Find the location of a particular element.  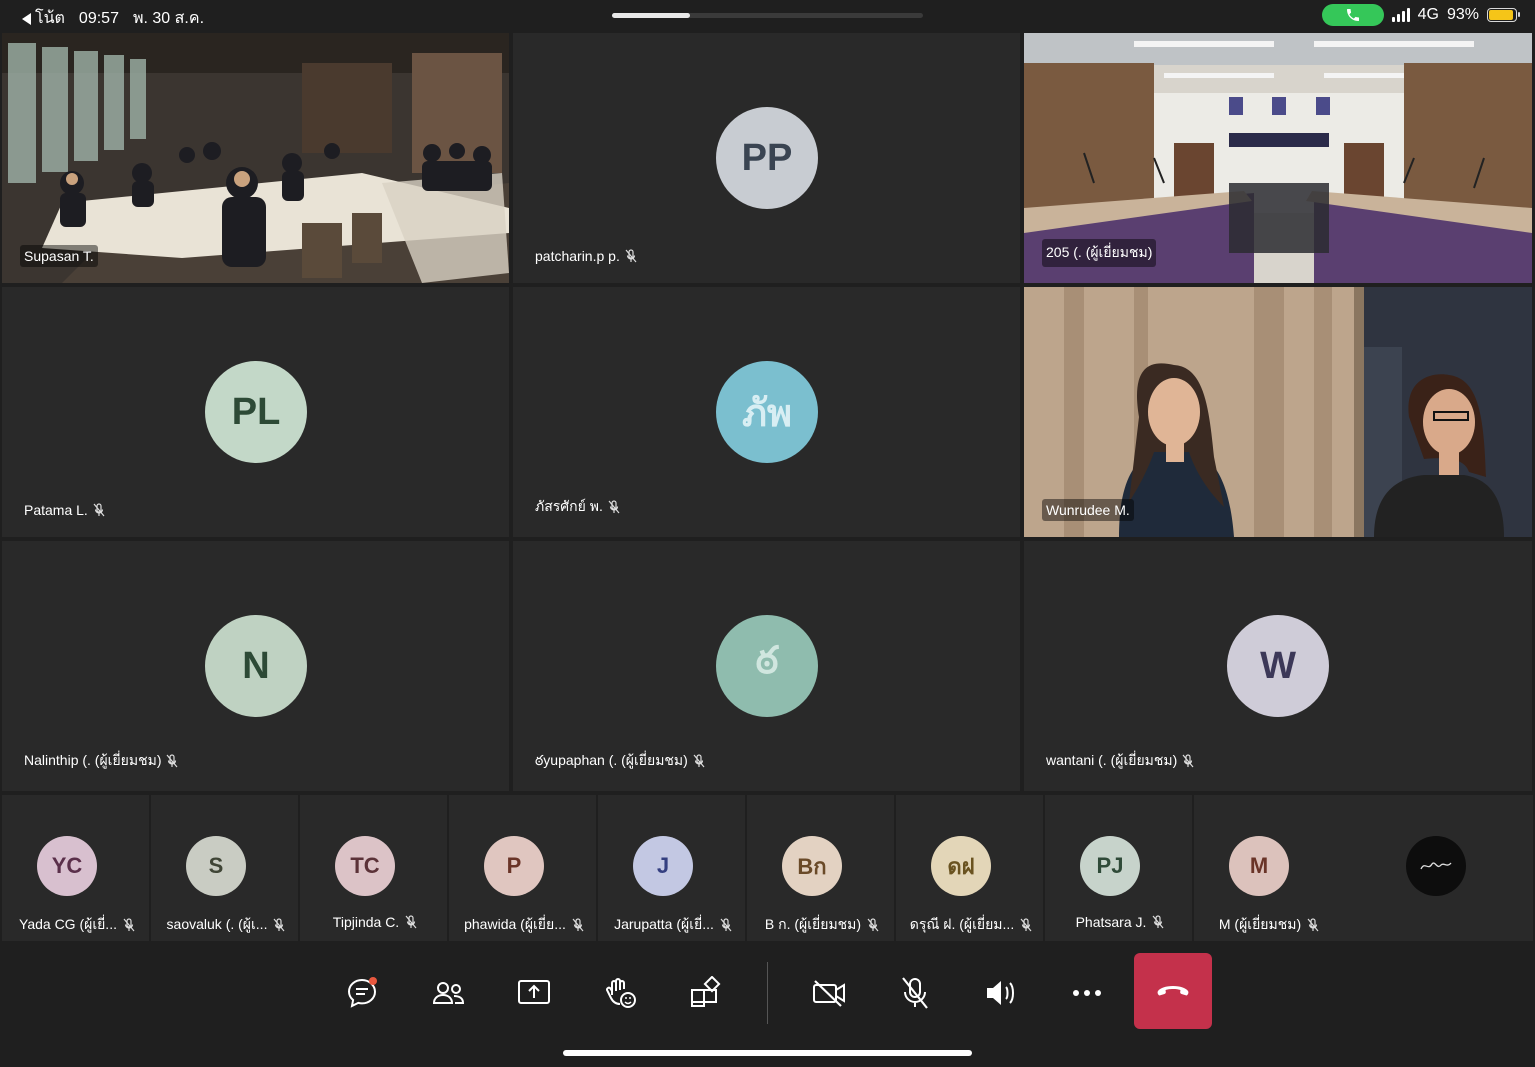

share-screen-button is located at coordinates (534, 993).